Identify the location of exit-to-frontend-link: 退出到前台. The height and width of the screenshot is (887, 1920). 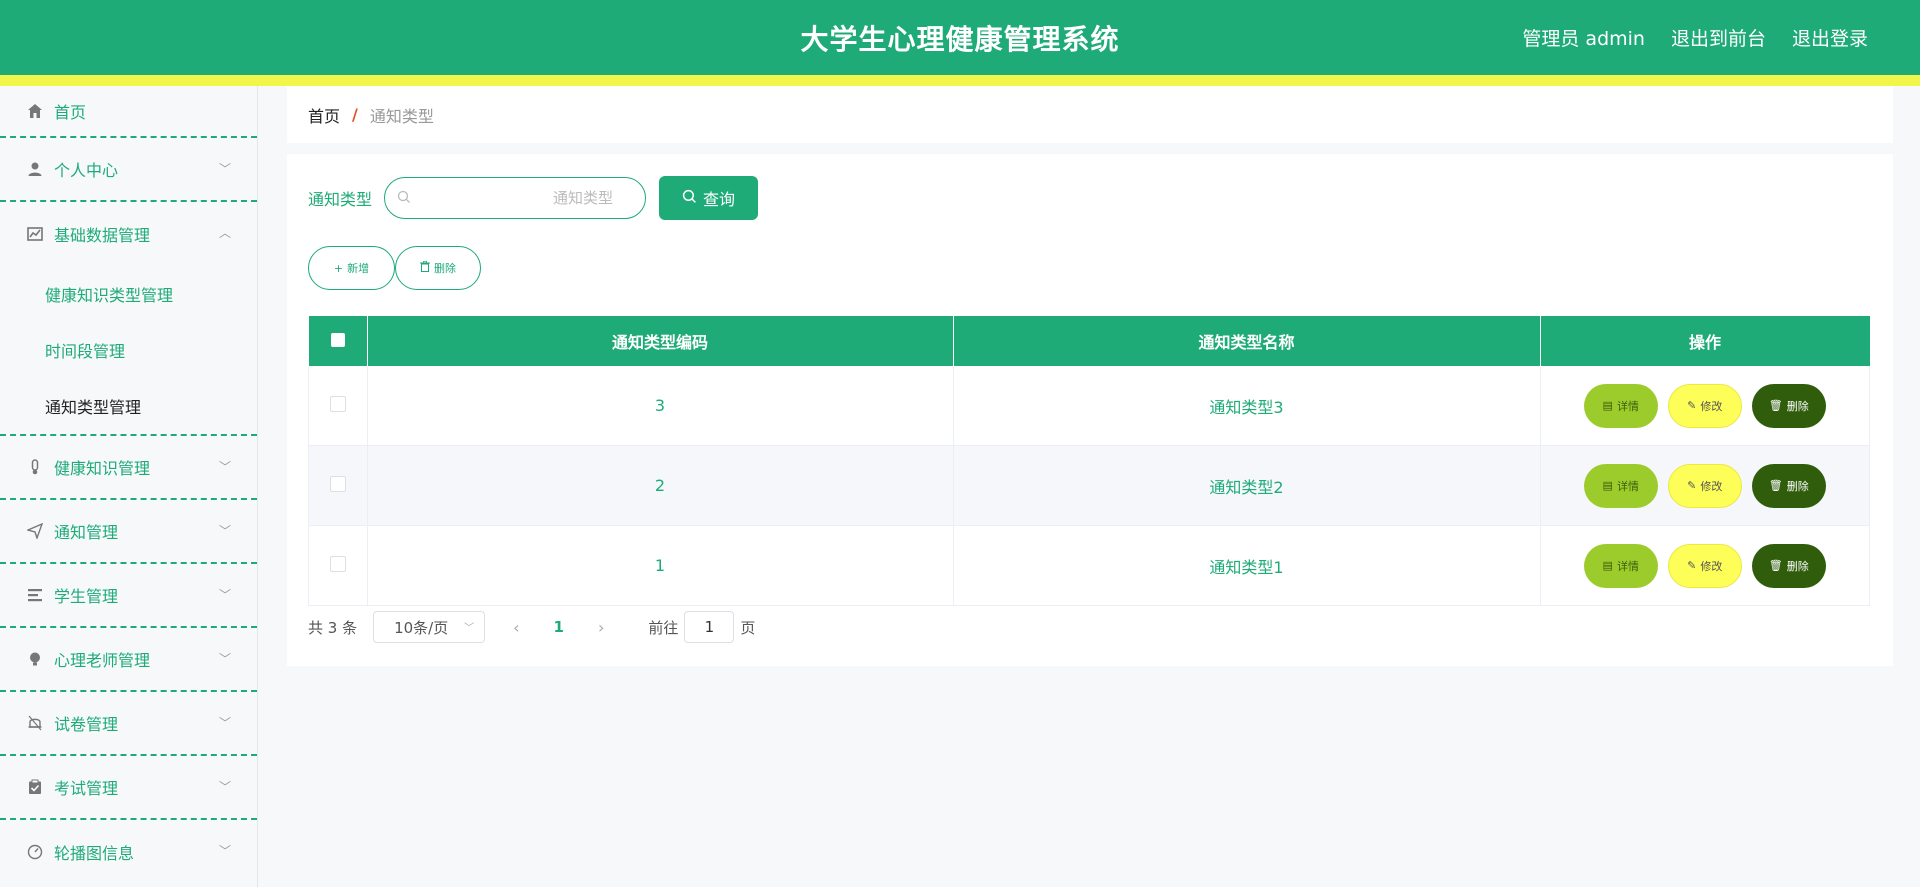
(1718, 37).